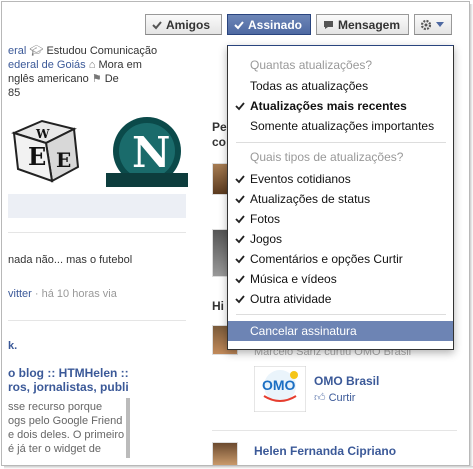 The image size is (473, 469). Describe the element at coordinates (47, 65) in the screenshot. I see `university-link: ederal de Goiás` at that location.